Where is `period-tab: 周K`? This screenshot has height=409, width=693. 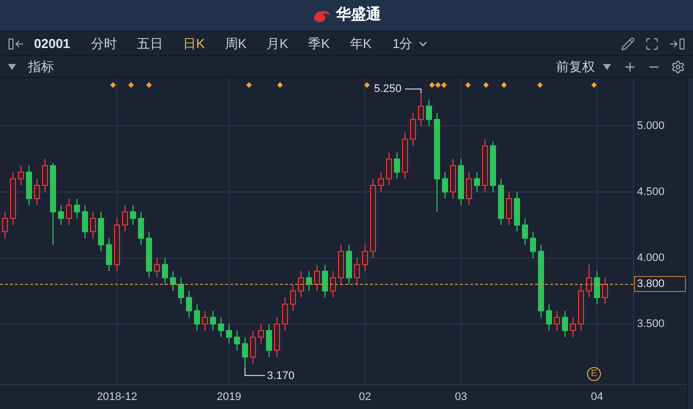
period-tab: 周K is located at coordinates (236, 44).